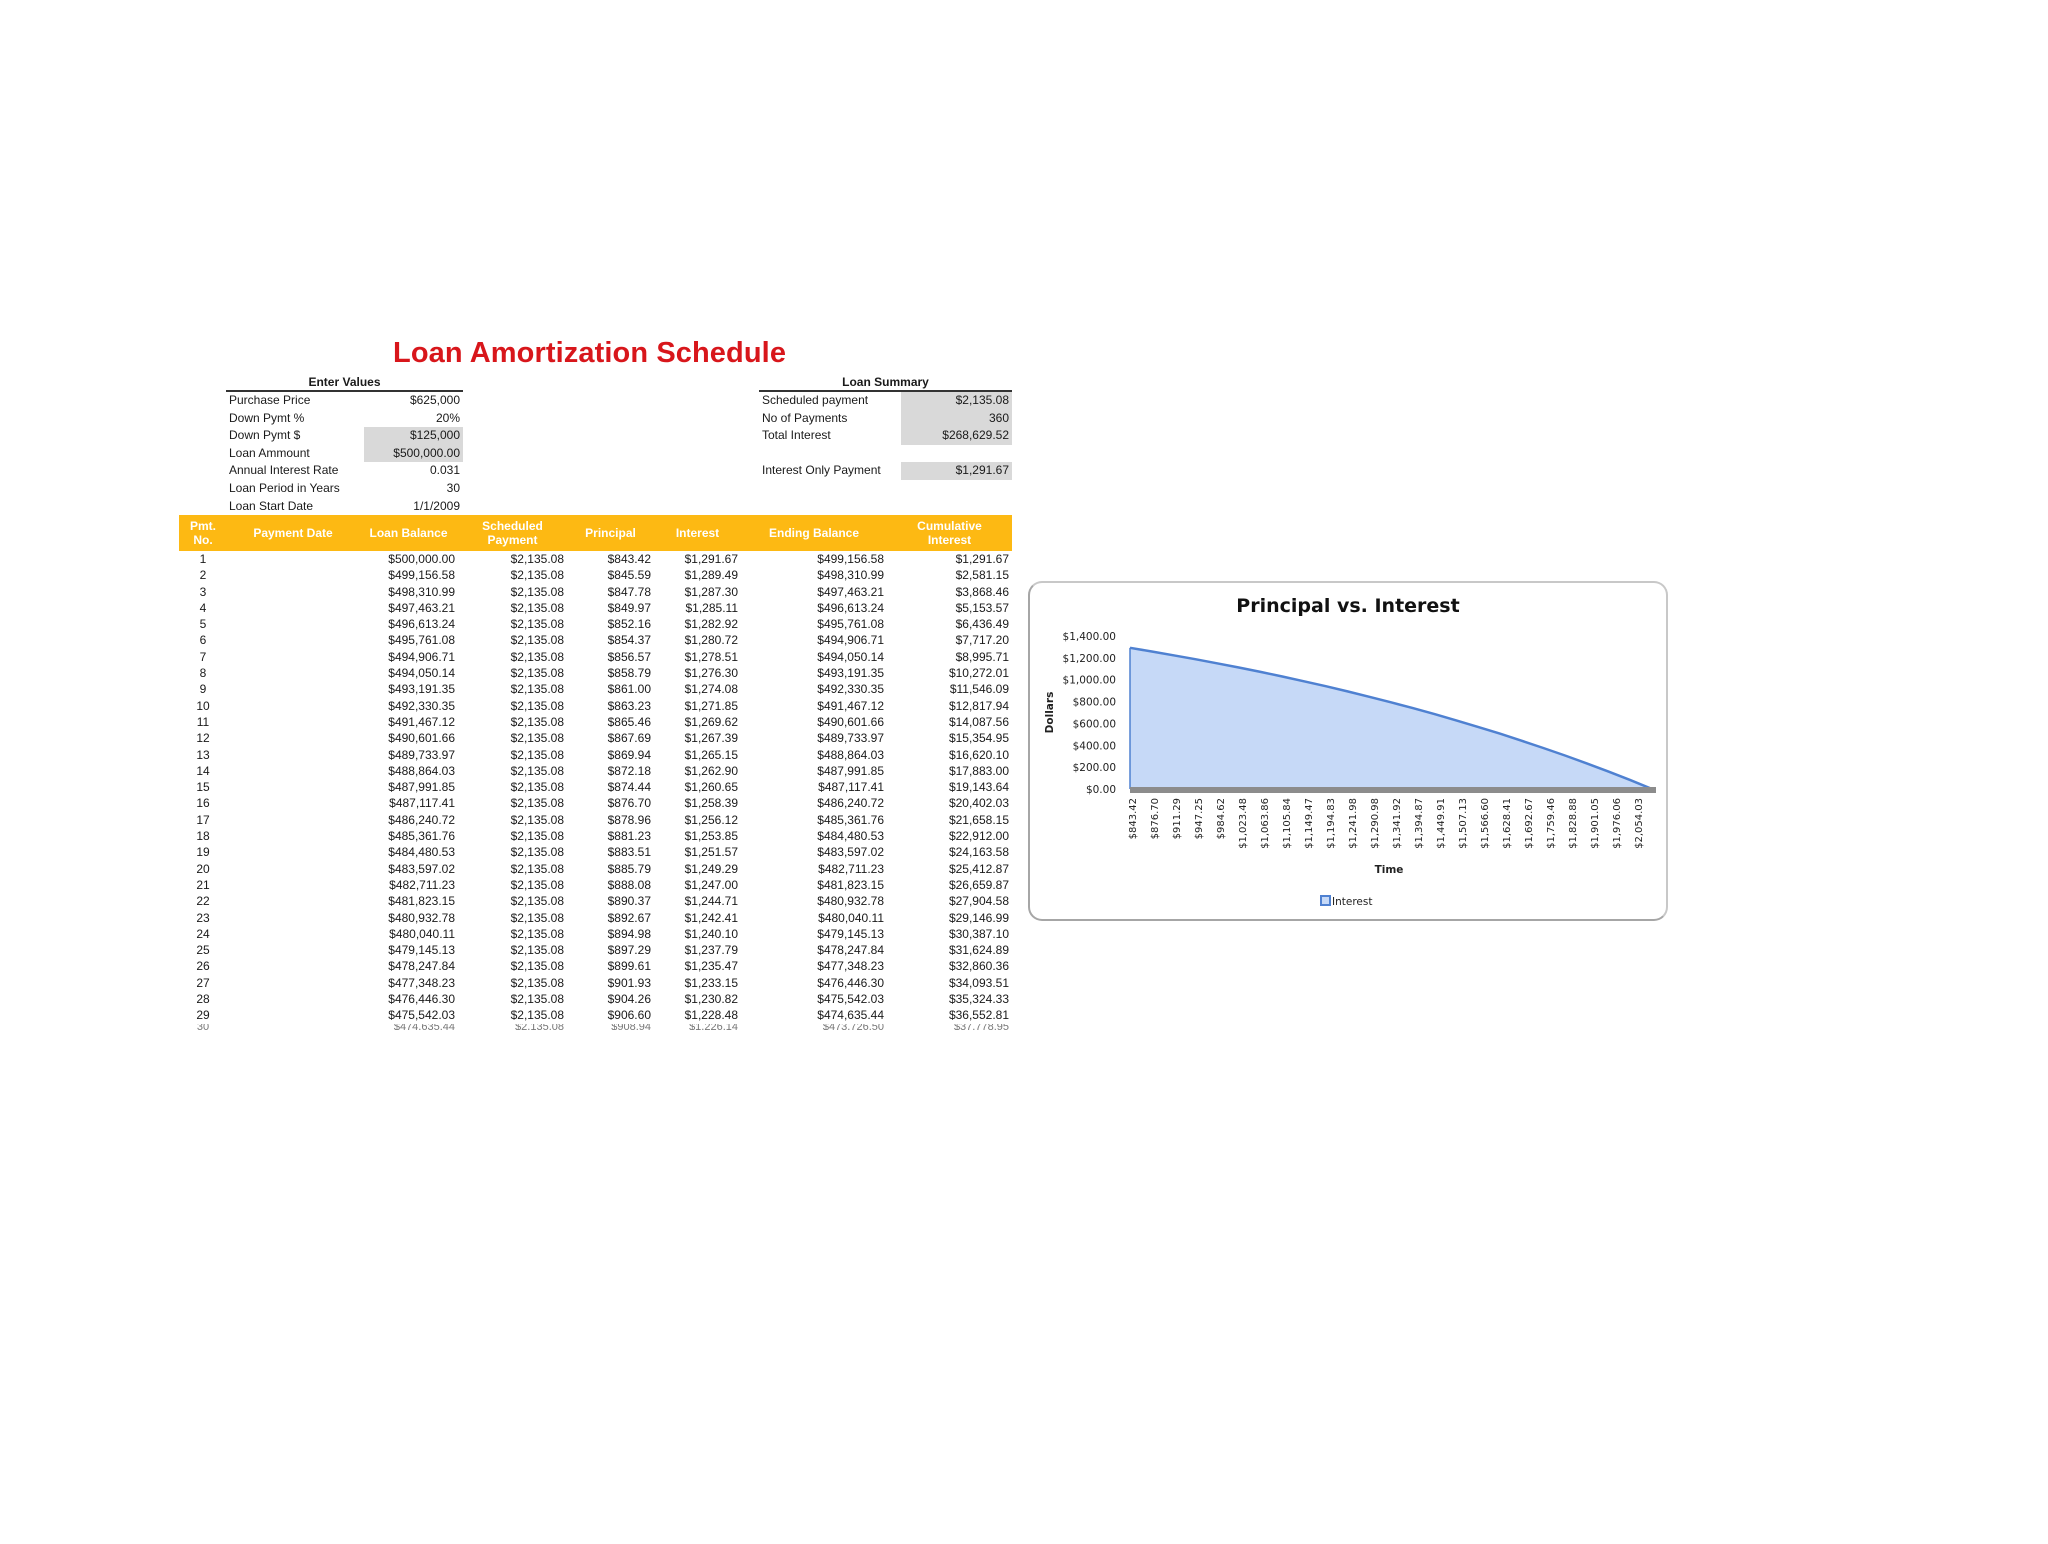 This screenshot has width=2048, height=1544. Describe the element at coordinates (610, 689) in the screenshot. I see `cell-principal: $861.00` at that location.